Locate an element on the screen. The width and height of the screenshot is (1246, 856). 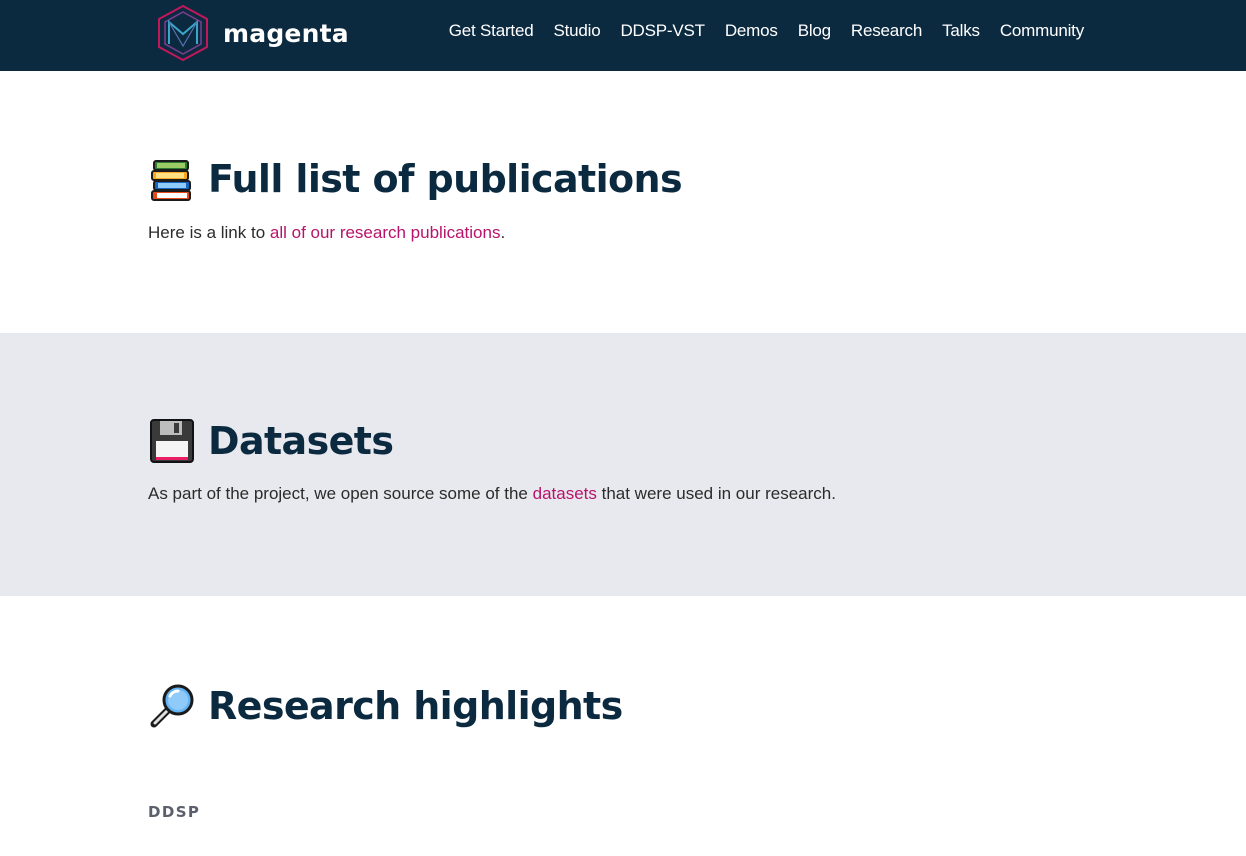
floppy-disk-icon is located at coordinates (172, 441).